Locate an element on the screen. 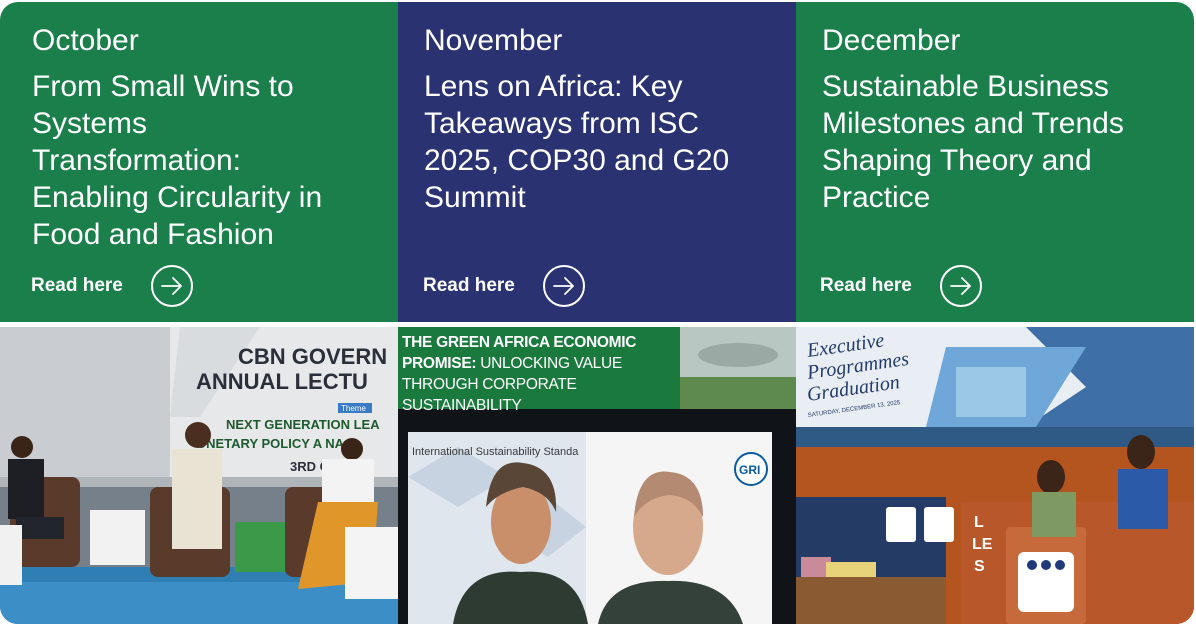  stage-heading: CBN GOVERN is located at coordinates (312, 356).